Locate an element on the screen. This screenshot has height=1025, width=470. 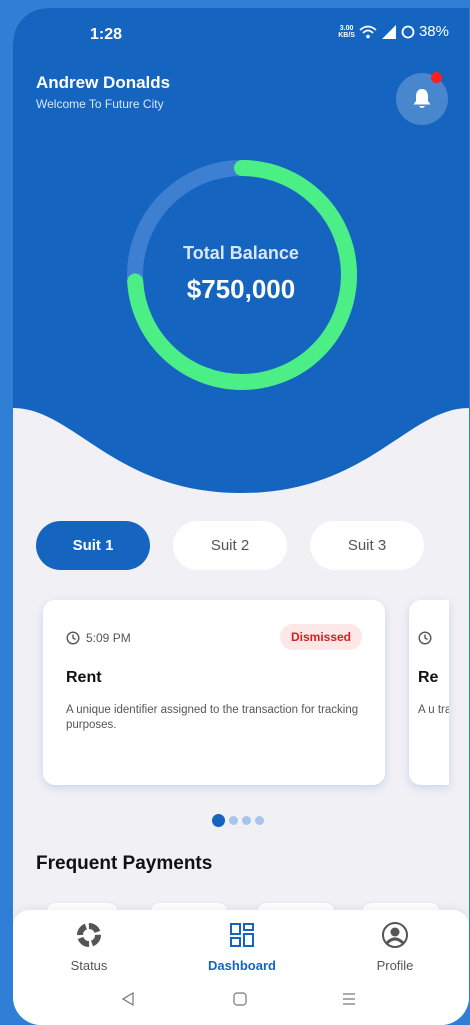
status-bar: 1:28 3.00 KB/S 38% is located at coordinates (241, 33).